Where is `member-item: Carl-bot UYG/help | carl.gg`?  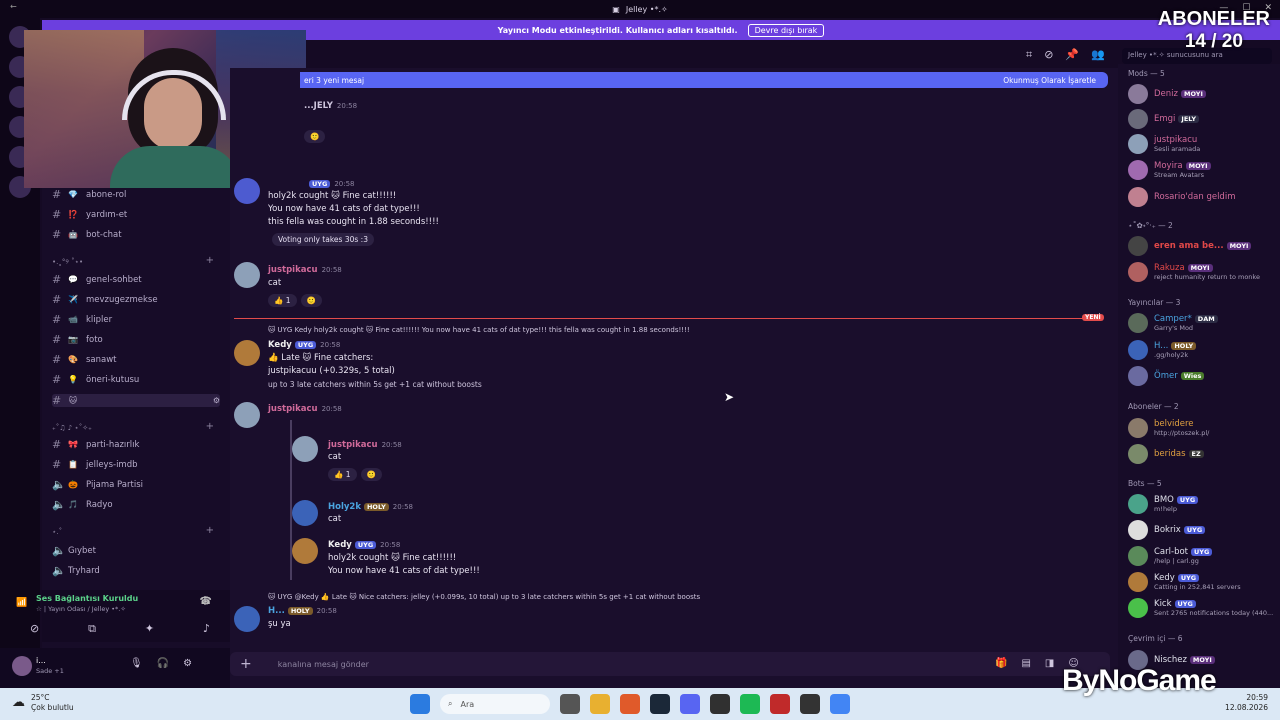
member-item: Carl-bot UYG/help | carl.gg is located at coordinates (1170, 556).